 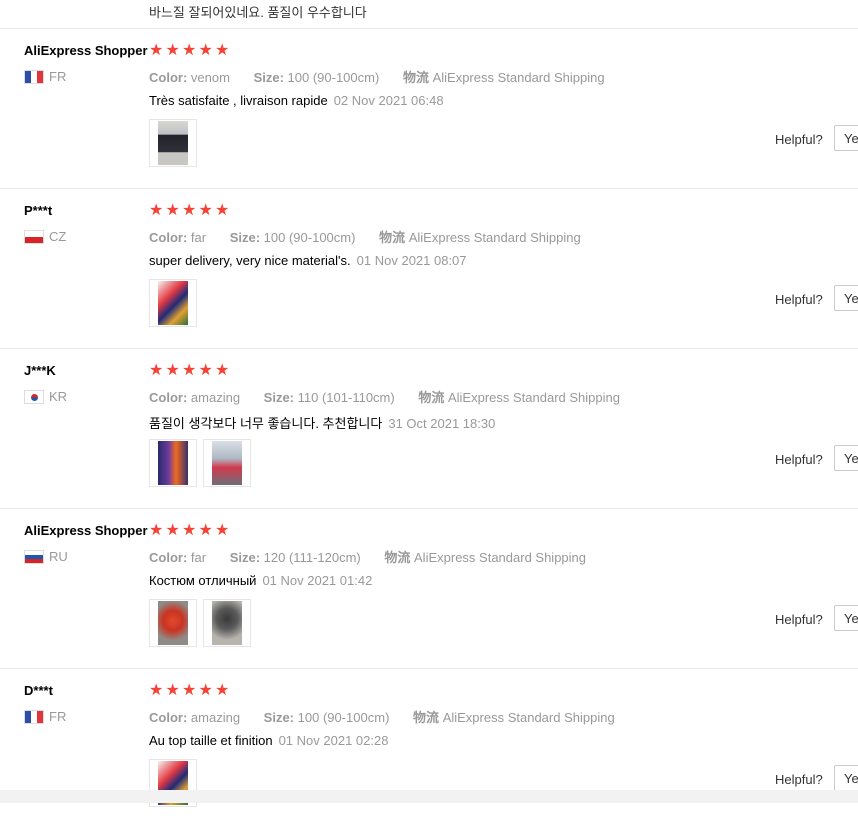 I want to click on review-date: 01 Nov 2021 01:42, so click(x=317, y=580).